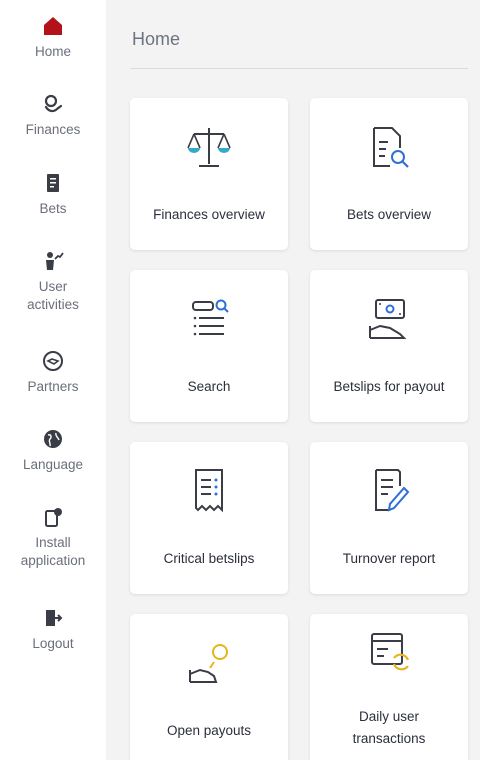  Describe the element at coordinates (53, 129) in the screenshot. I see `sidebar-item-label: Finances` at that location.